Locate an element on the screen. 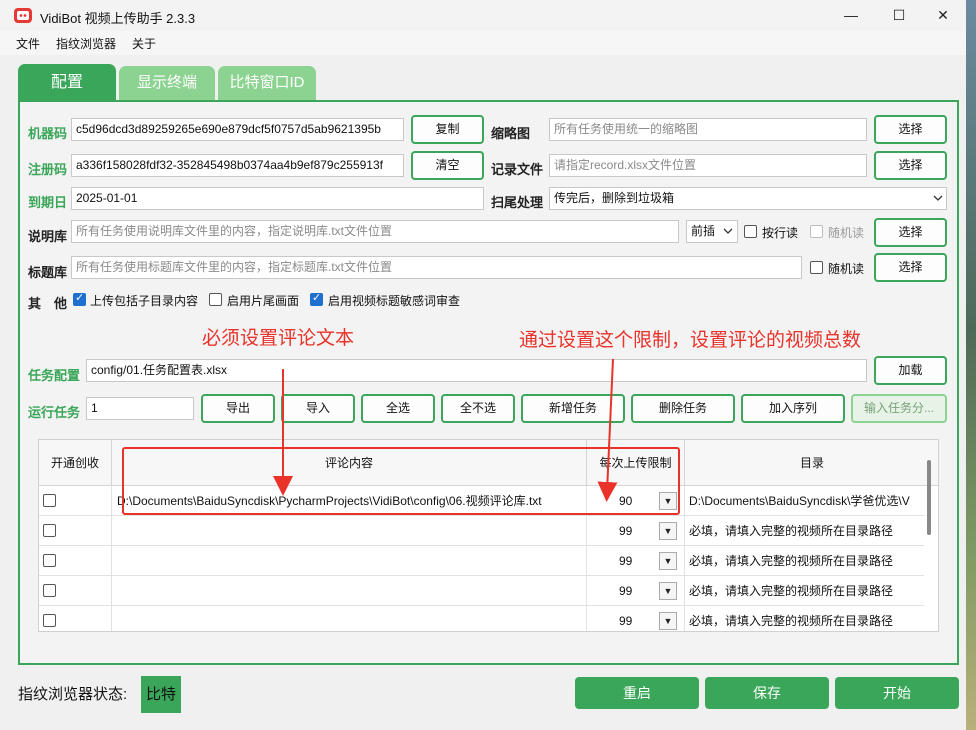 Image resolution: width=976 pixels, height=730 pixels. menu-fingerprint-browser: 指纹浏览器 is located at coordinates (86, 43).